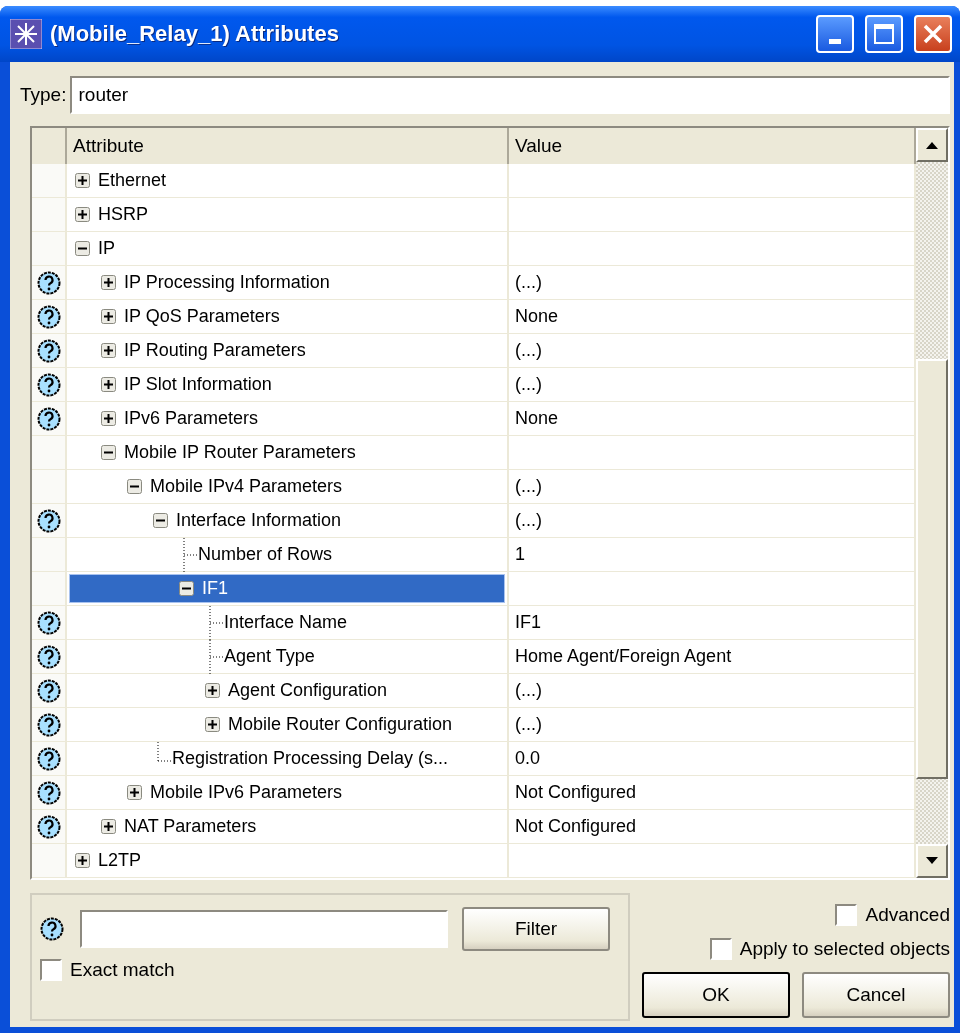 The height and width of the screenshot is (1033, 960). Describe the element at coordinates (536, 929) in the screenshot. I see `filter-button: Filter` at that location.